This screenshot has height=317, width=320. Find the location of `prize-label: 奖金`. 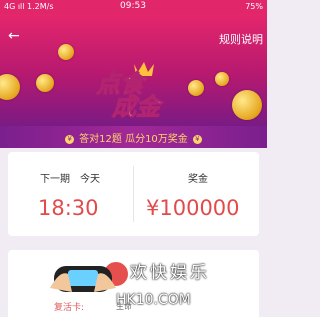

prize-label: 奖金 is located at coordinates (198, 179).